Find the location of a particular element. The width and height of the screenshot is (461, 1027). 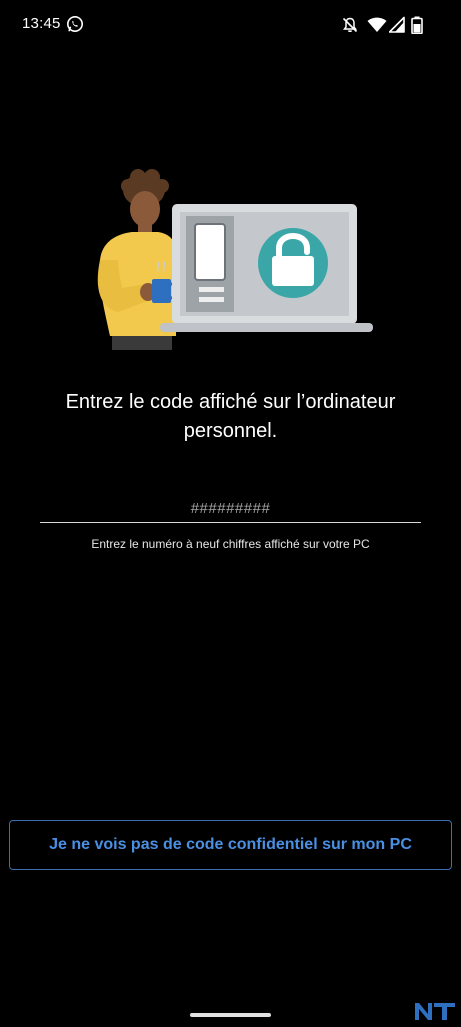

wifi-icon is located at coordinates (377, 24).